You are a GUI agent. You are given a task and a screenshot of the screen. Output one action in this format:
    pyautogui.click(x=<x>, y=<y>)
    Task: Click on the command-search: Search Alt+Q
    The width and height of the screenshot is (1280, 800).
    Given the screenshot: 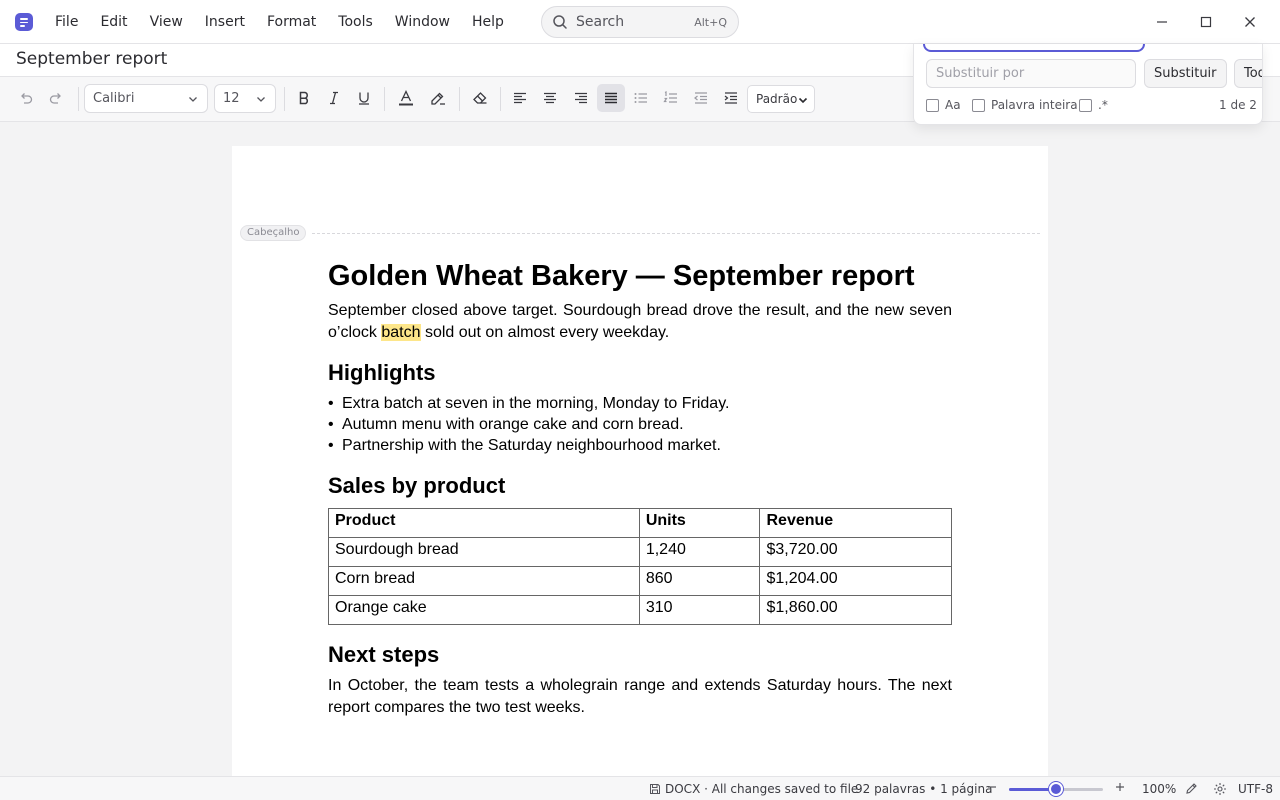 What is the action you would take?
    pyautogui.click(x=640, y=22)
    